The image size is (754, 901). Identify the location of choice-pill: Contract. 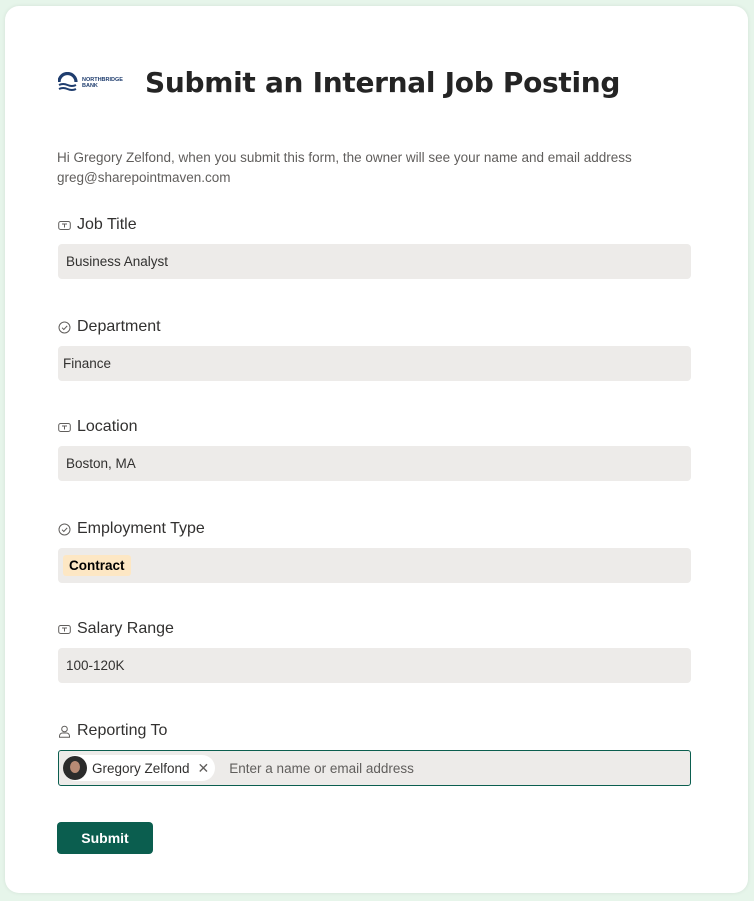
(97, 565).